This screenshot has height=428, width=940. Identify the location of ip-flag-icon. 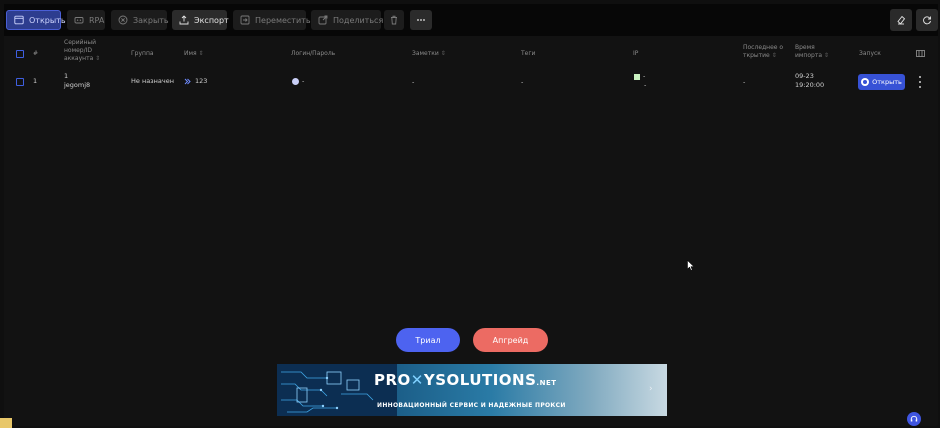
(637, 76).